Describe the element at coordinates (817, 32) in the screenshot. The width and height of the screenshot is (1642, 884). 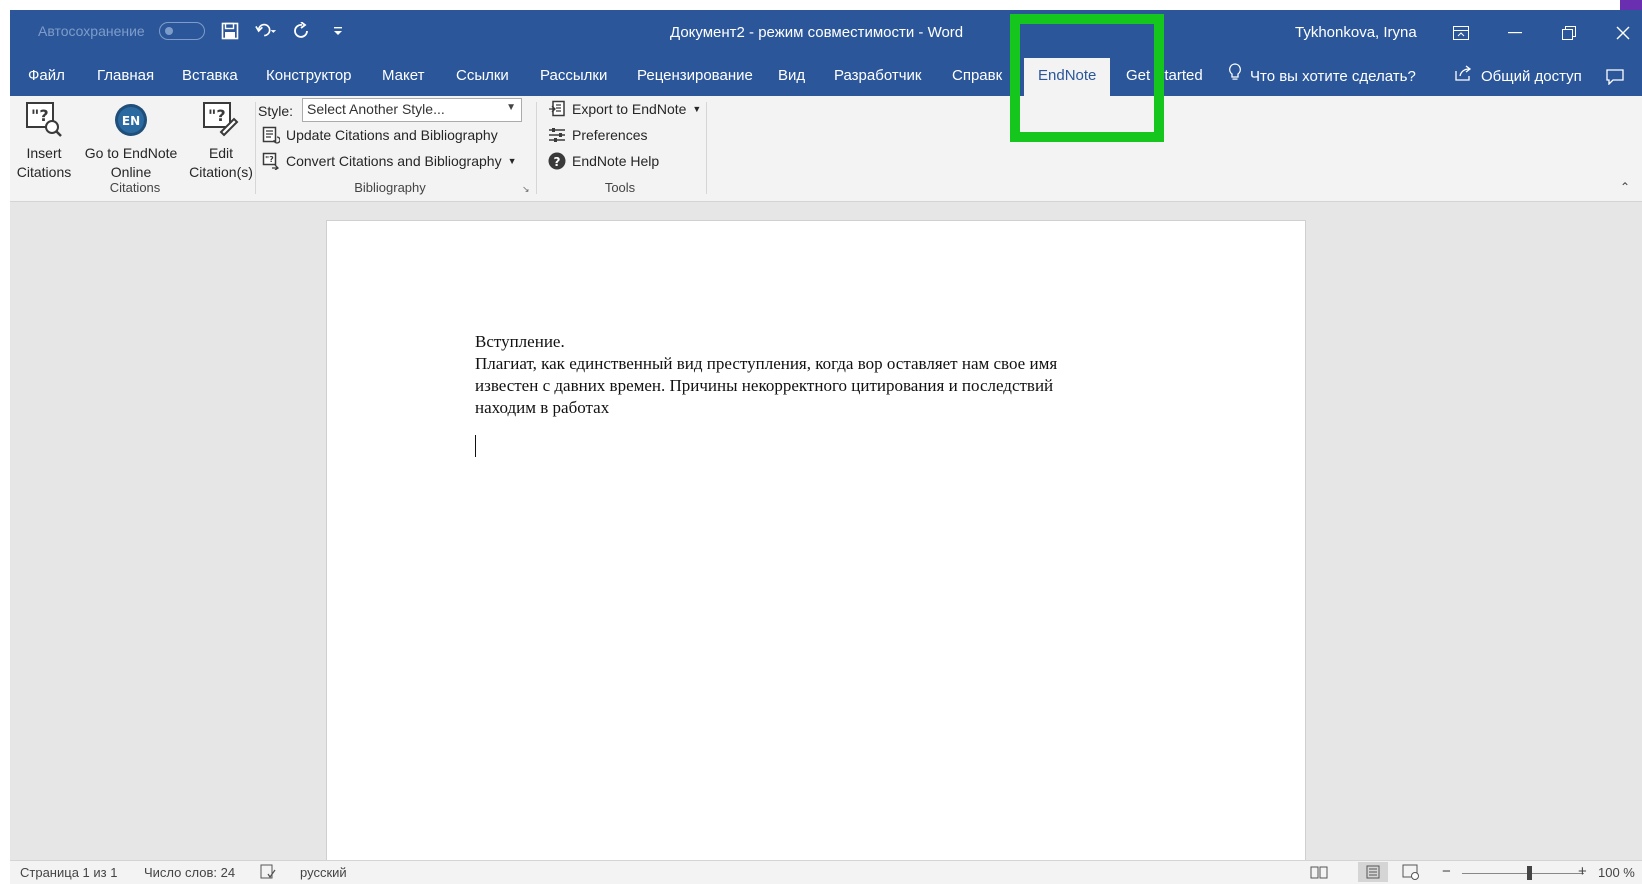
I see `document-title: Документ2 - режим совместимости - Word` at that location.